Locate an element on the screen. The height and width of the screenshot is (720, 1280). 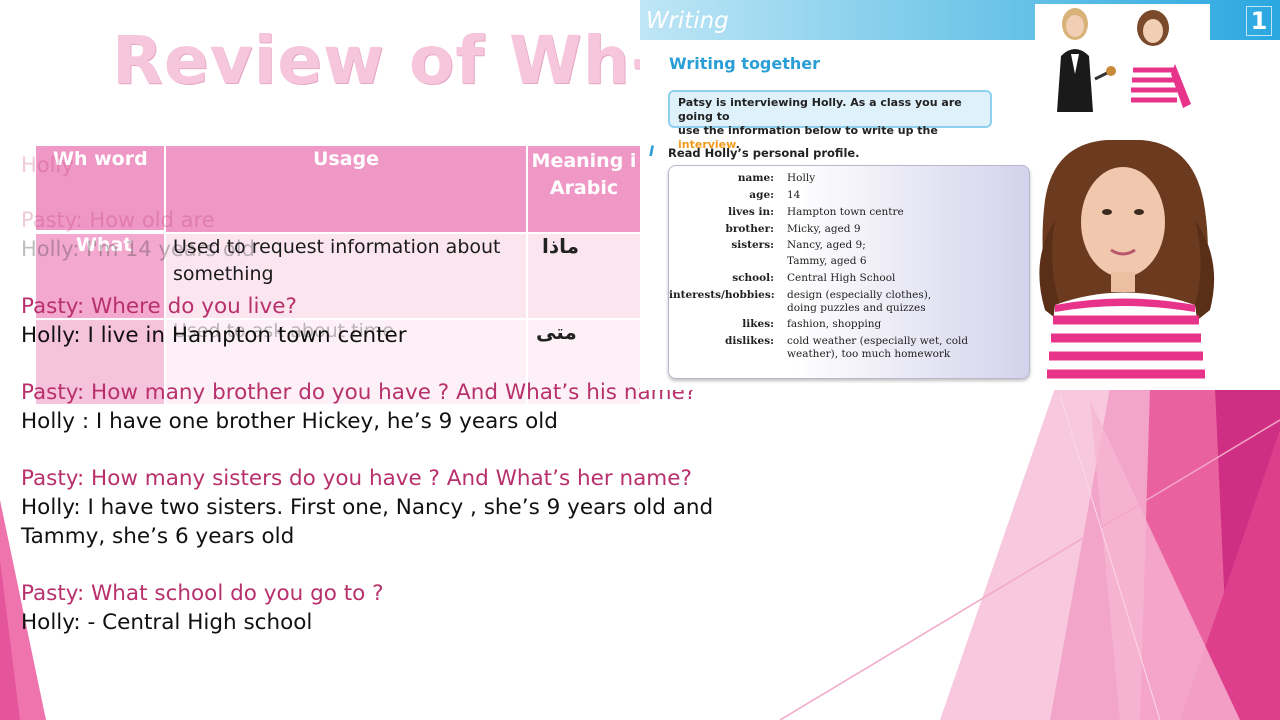
girl-photo is located at coordinates (1127, 265).